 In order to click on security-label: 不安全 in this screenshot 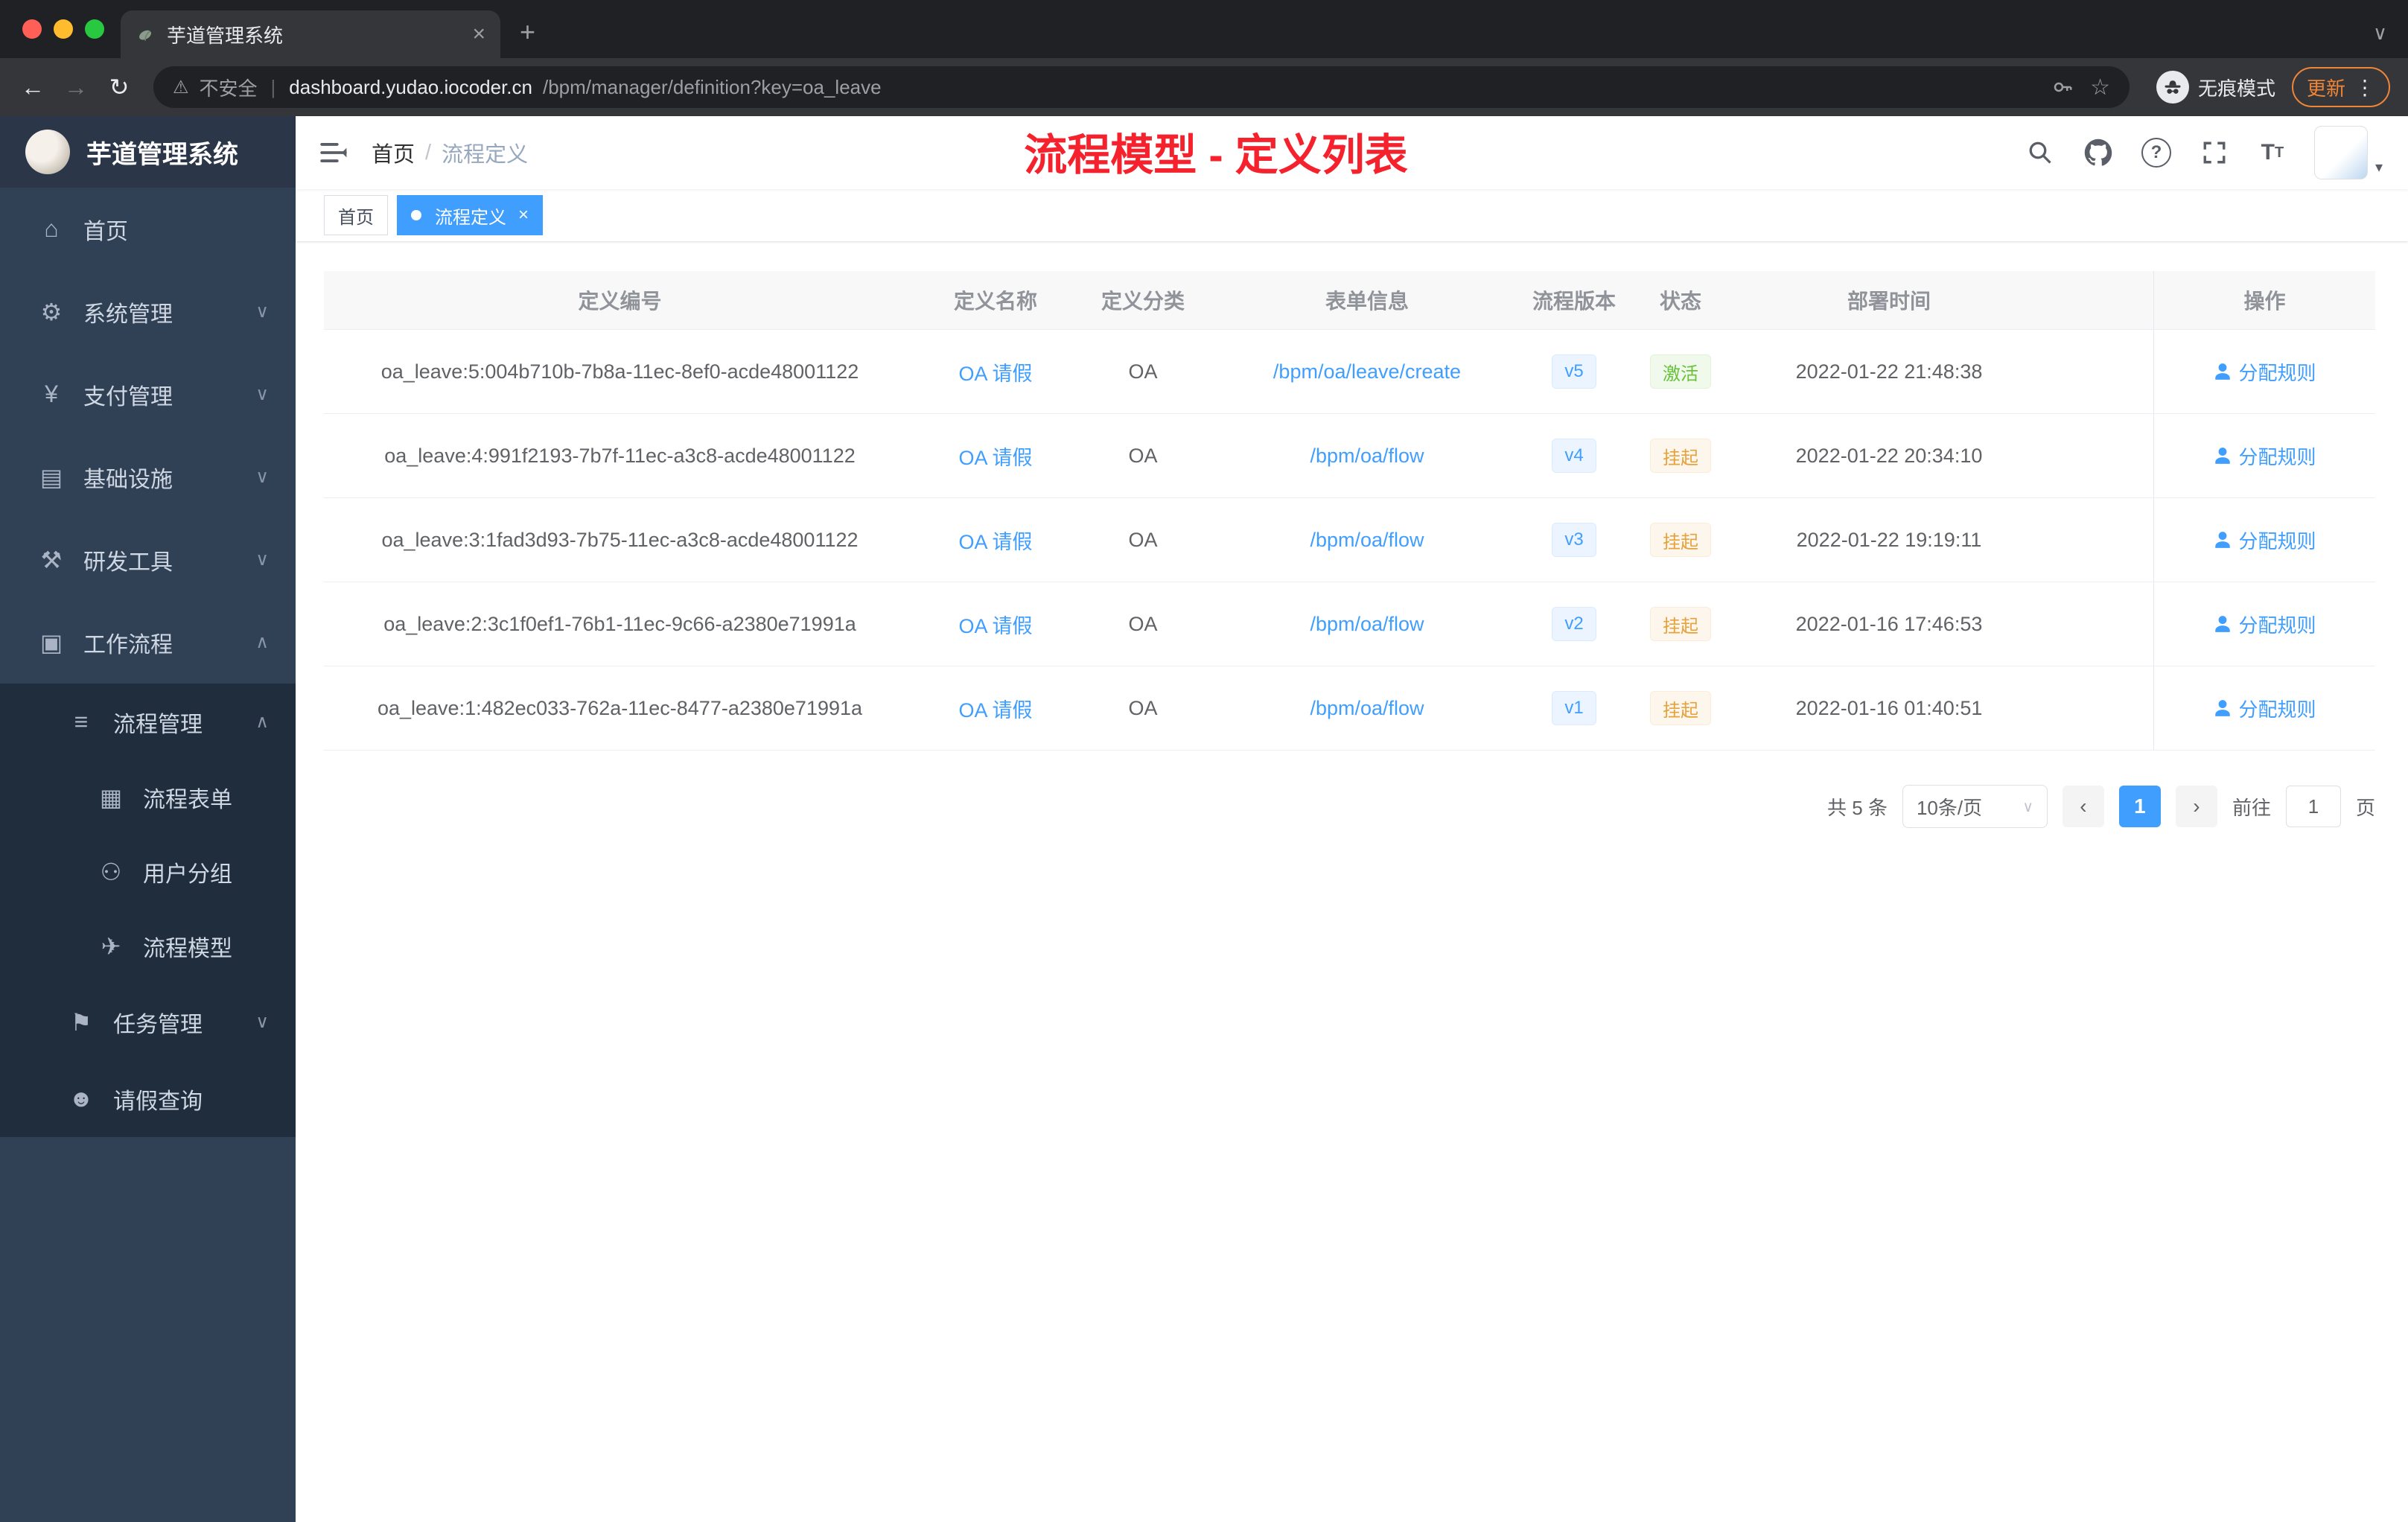, I will do `click(229, 87)`.